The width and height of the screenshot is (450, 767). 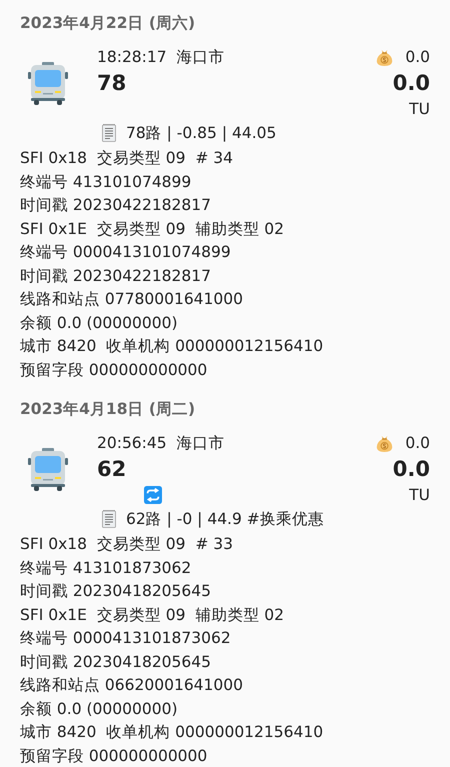 I want to click on detail-line: 线路和站点 07780001641000, so click(x=132, y=299).